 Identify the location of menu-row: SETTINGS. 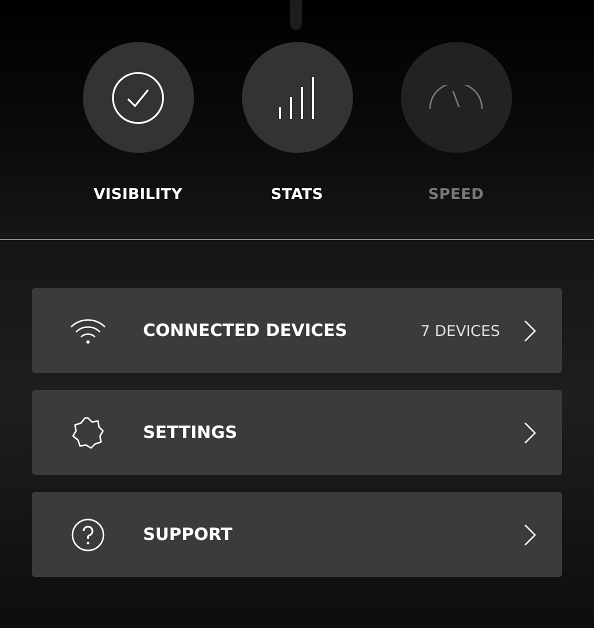
(297, 432).